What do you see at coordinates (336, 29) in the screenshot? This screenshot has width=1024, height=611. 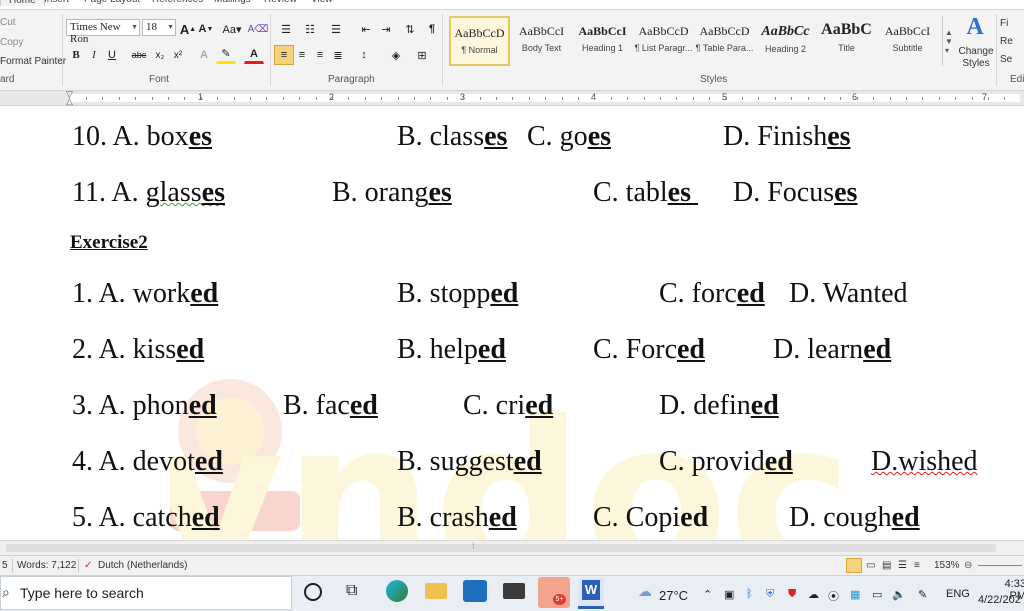 I see `multilevel-list-icon: ☰` at bounding box center [336, 29].